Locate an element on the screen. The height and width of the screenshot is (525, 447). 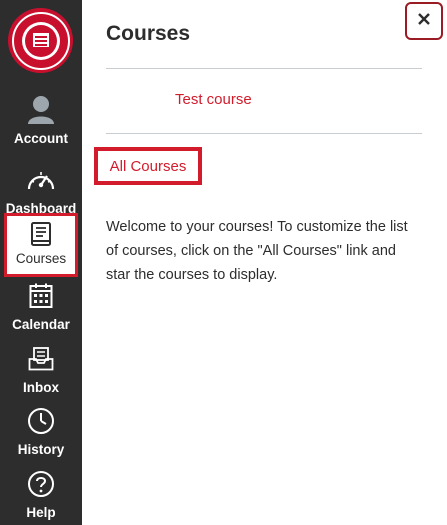
nav-courses: Courses is located at coordinates (41, 245).